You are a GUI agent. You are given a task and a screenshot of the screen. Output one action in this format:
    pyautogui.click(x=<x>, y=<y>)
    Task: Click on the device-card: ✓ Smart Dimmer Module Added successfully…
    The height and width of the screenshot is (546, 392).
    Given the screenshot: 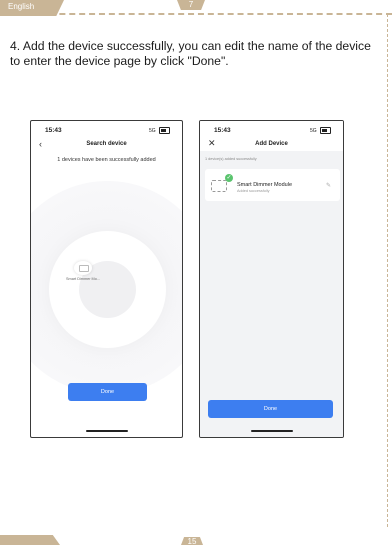 What is the action you would take?
    pyautogui.click(x=272, y=185)
    